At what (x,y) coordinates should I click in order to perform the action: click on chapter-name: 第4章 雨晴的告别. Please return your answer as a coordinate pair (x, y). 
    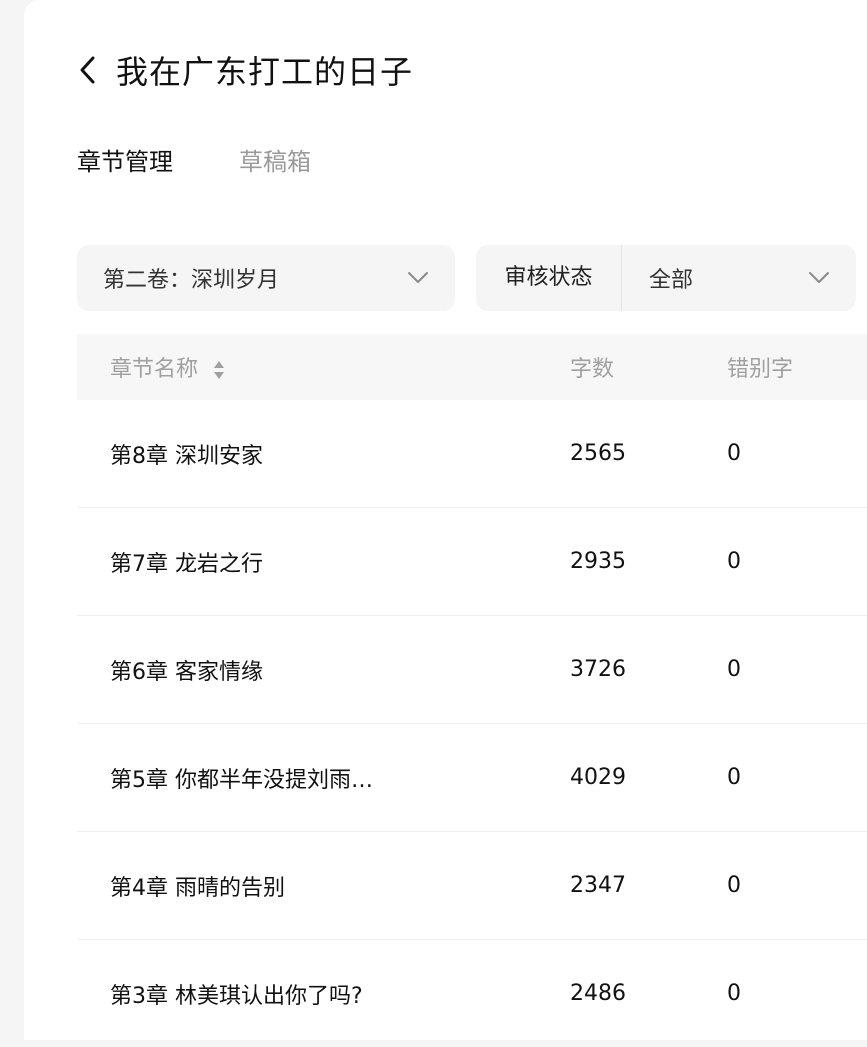
    Looking at the image, I should click on (197, 888).